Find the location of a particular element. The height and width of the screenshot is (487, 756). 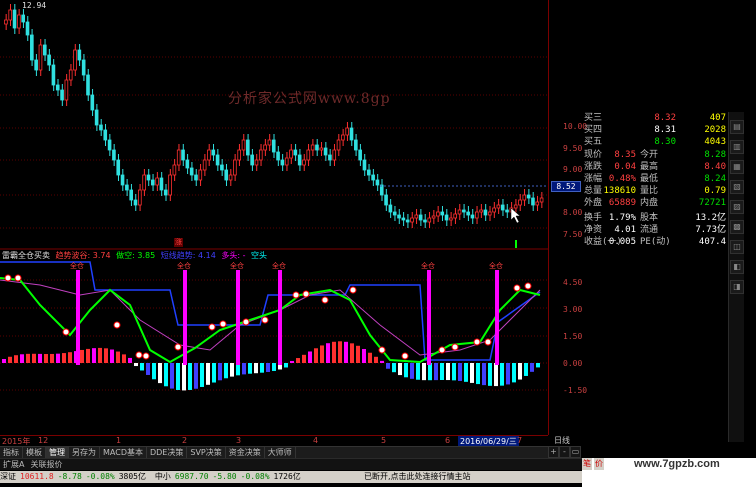

side-button: ▩ is located at coordinates (737, 227).